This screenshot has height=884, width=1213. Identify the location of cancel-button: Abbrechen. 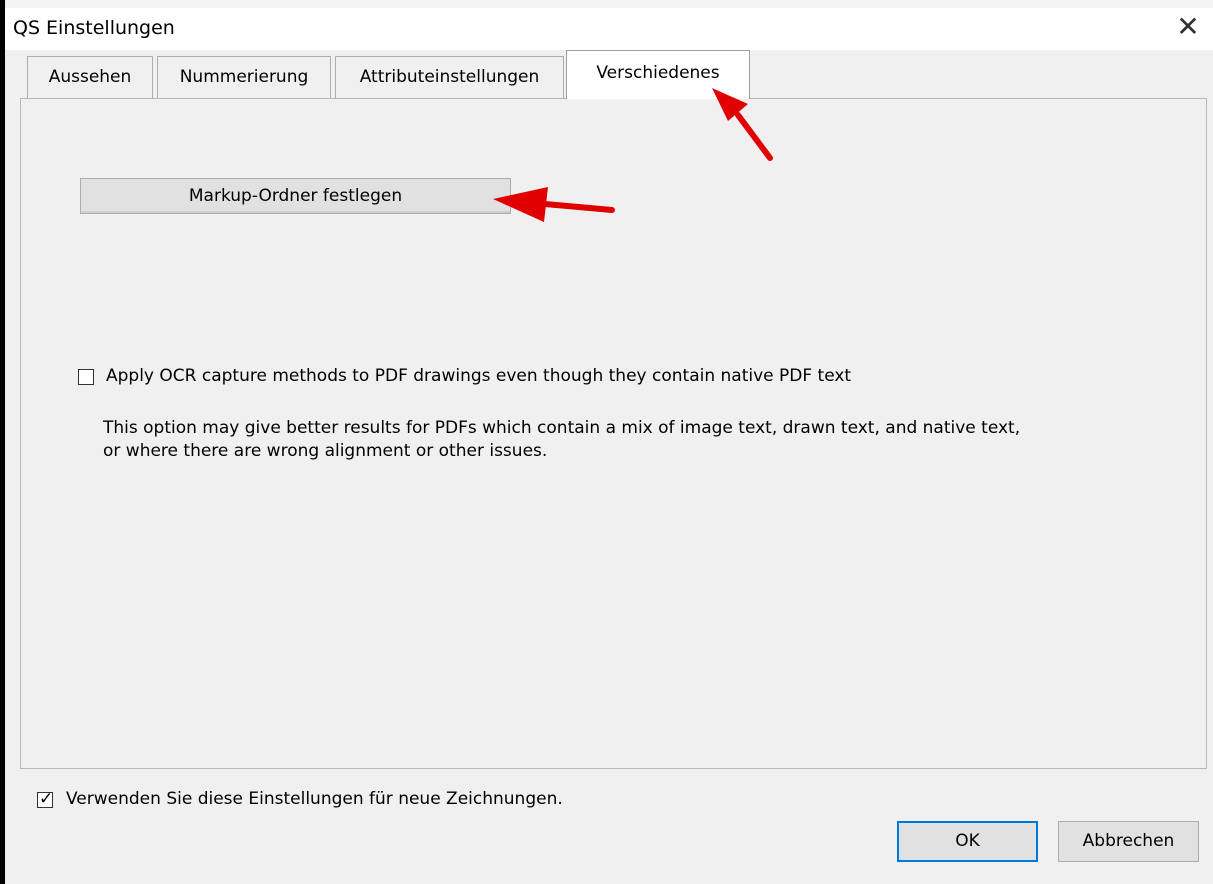
(1128, 841).